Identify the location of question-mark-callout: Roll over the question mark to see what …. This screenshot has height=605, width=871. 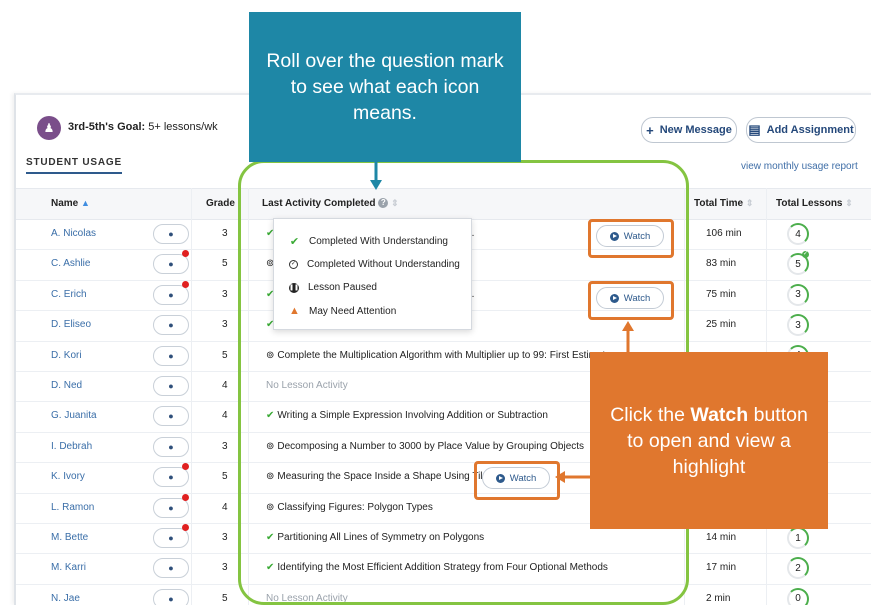
(385, 87).